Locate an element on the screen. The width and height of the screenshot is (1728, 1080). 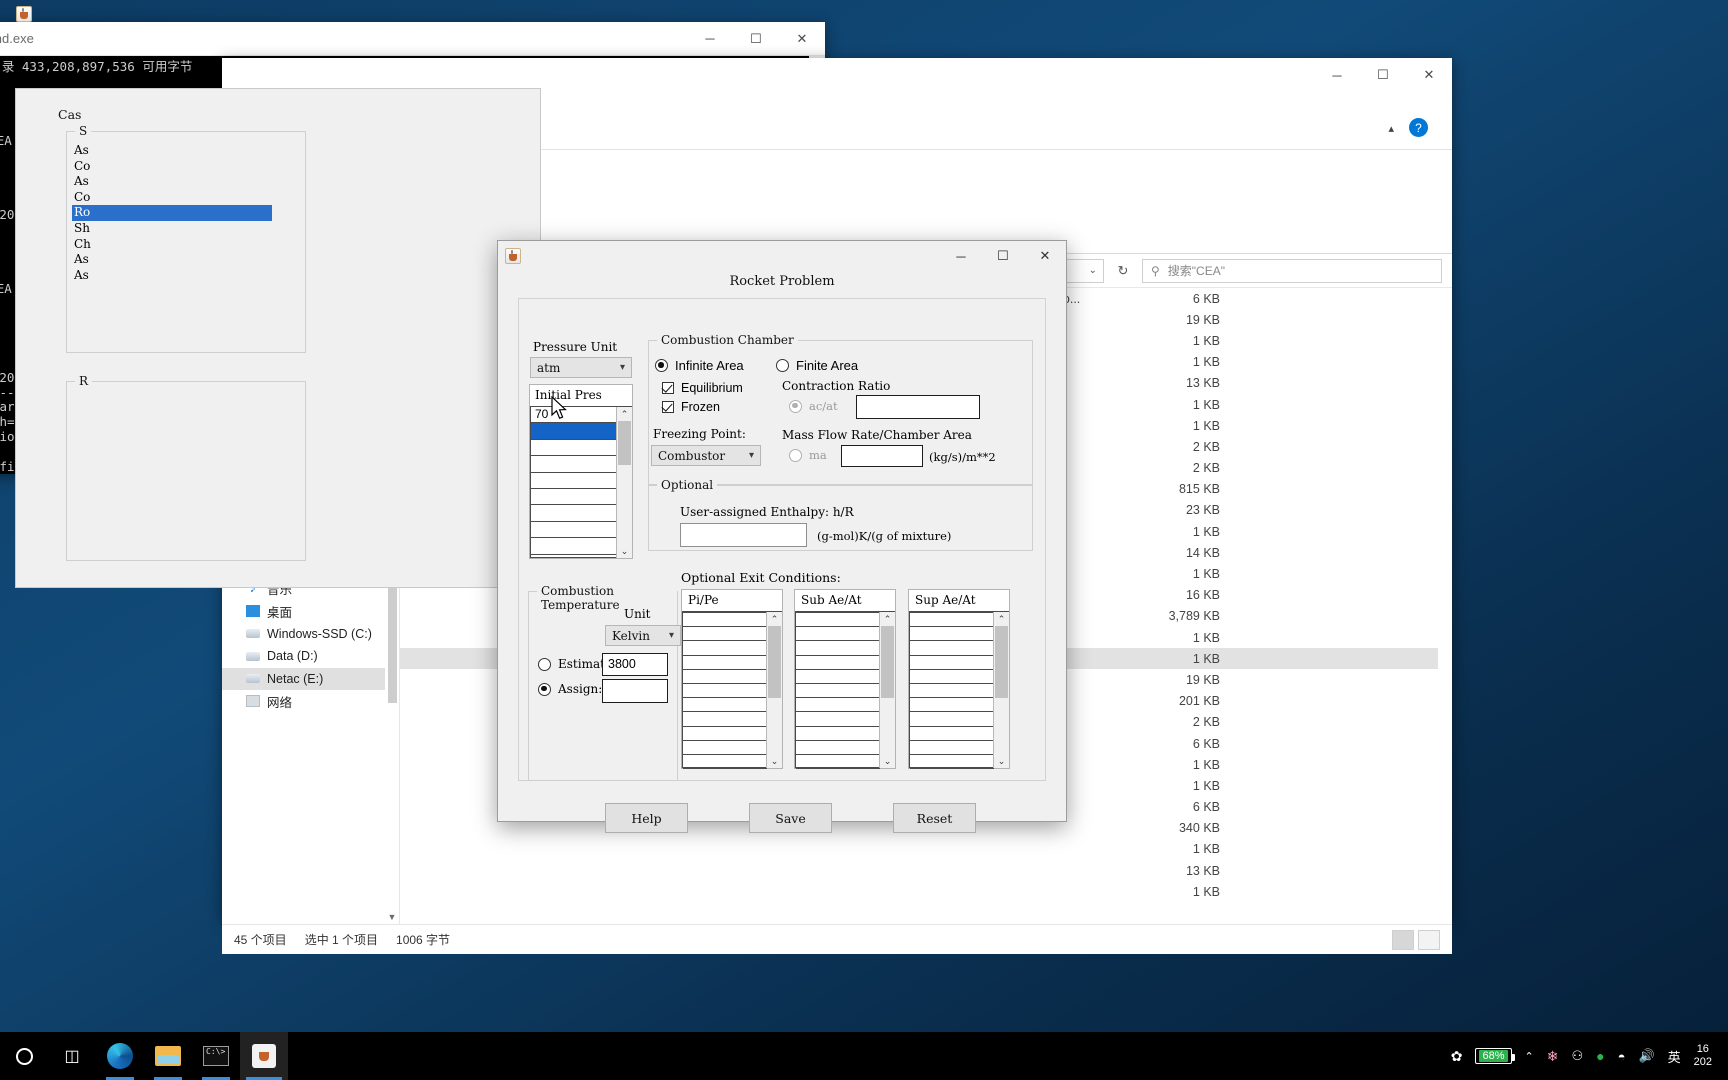
taskbar-command-prompt: C:\> is located at coordinates (216, 1056).